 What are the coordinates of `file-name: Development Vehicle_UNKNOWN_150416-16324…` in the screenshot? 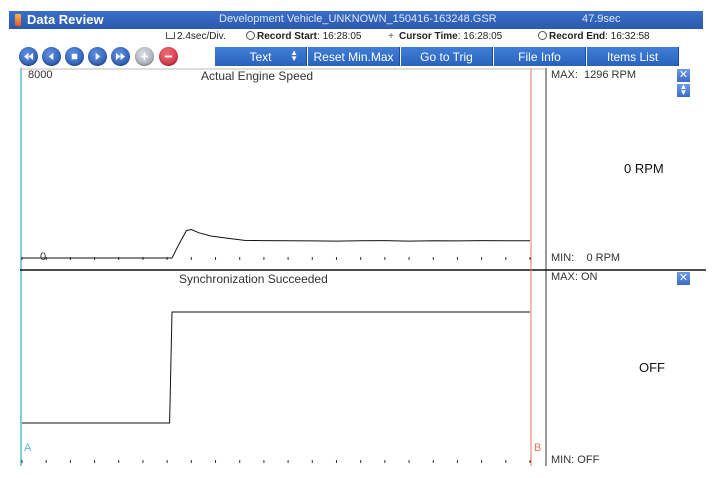 It's located at (358, 19).